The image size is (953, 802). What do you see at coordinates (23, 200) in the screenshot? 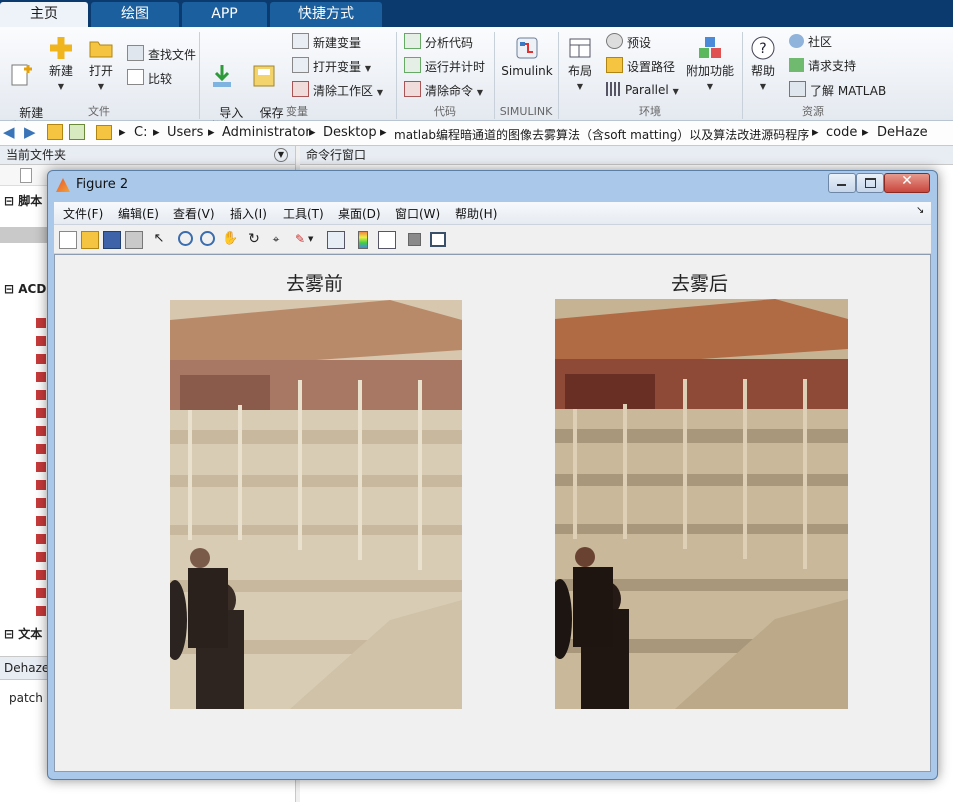
I see `tree-section-scripts: ⊟ 脚本` at bounding box center [23, 200].